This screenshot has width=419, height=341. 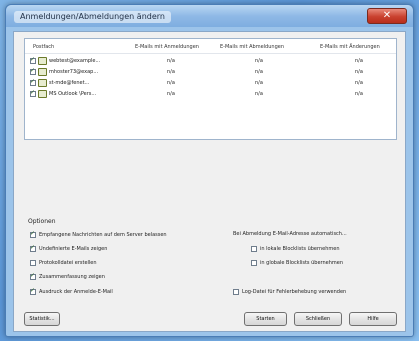 What do you see at coordinates (210, 61) in the screenshot?
I see `list-item: webtest@example... n/a n/a n/a` at bounding box center [210, 61].